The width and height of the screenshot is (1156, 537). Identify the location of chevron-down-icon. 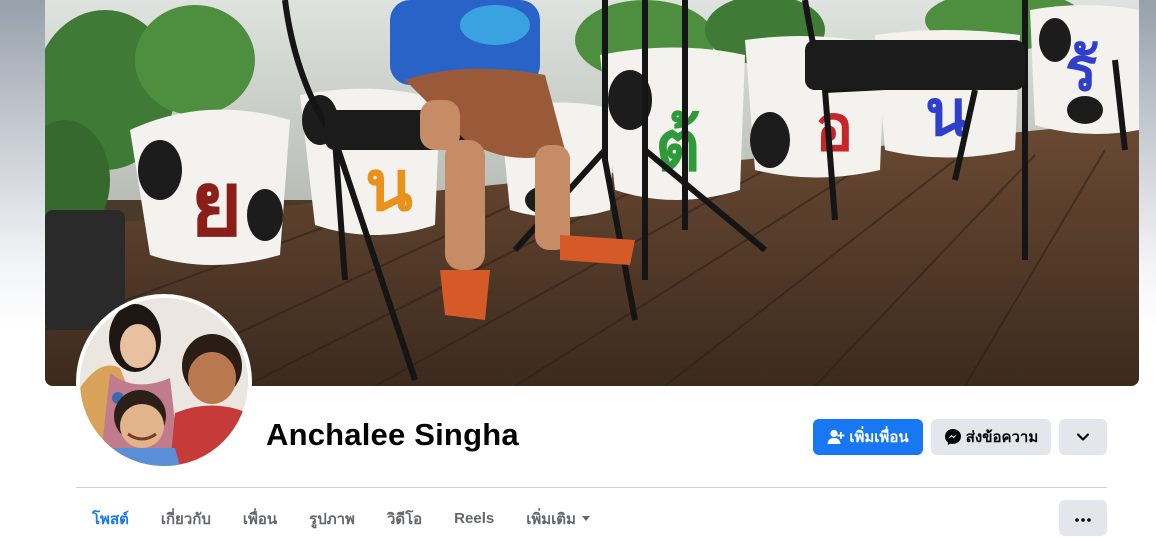
(1083, 437).